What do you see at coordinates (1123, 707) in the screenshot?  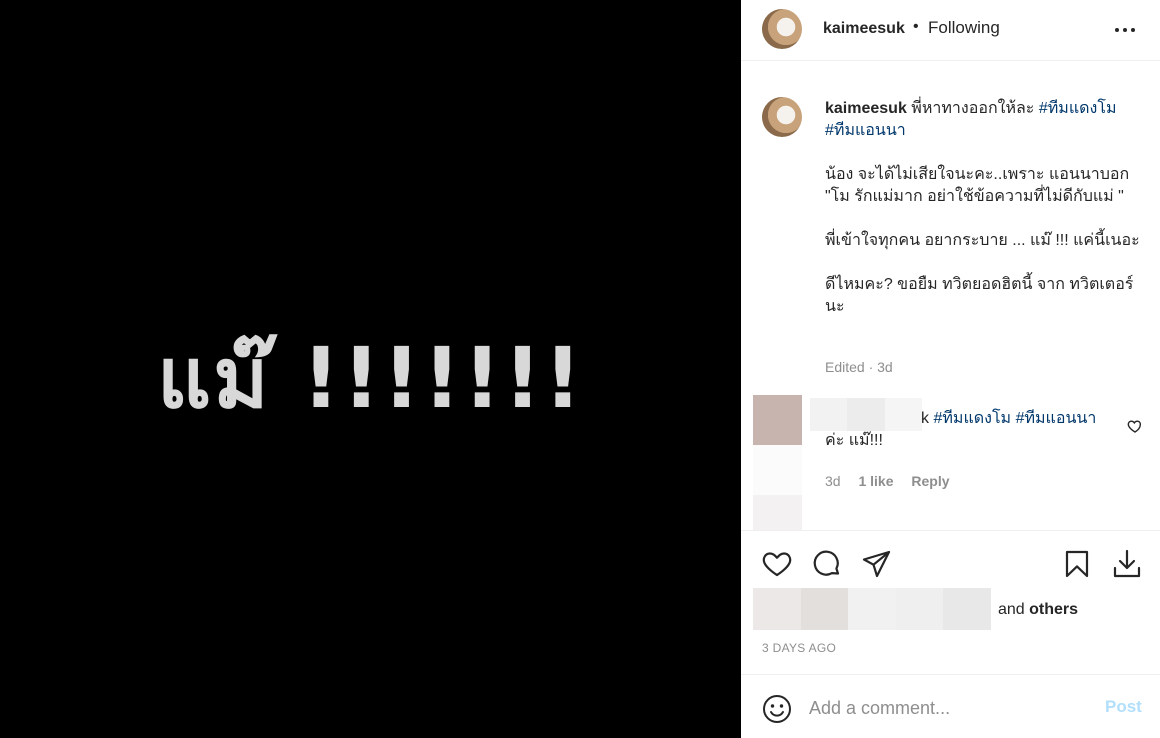 I see `post-comment-button: Post` at bounding box center [1123, 707].